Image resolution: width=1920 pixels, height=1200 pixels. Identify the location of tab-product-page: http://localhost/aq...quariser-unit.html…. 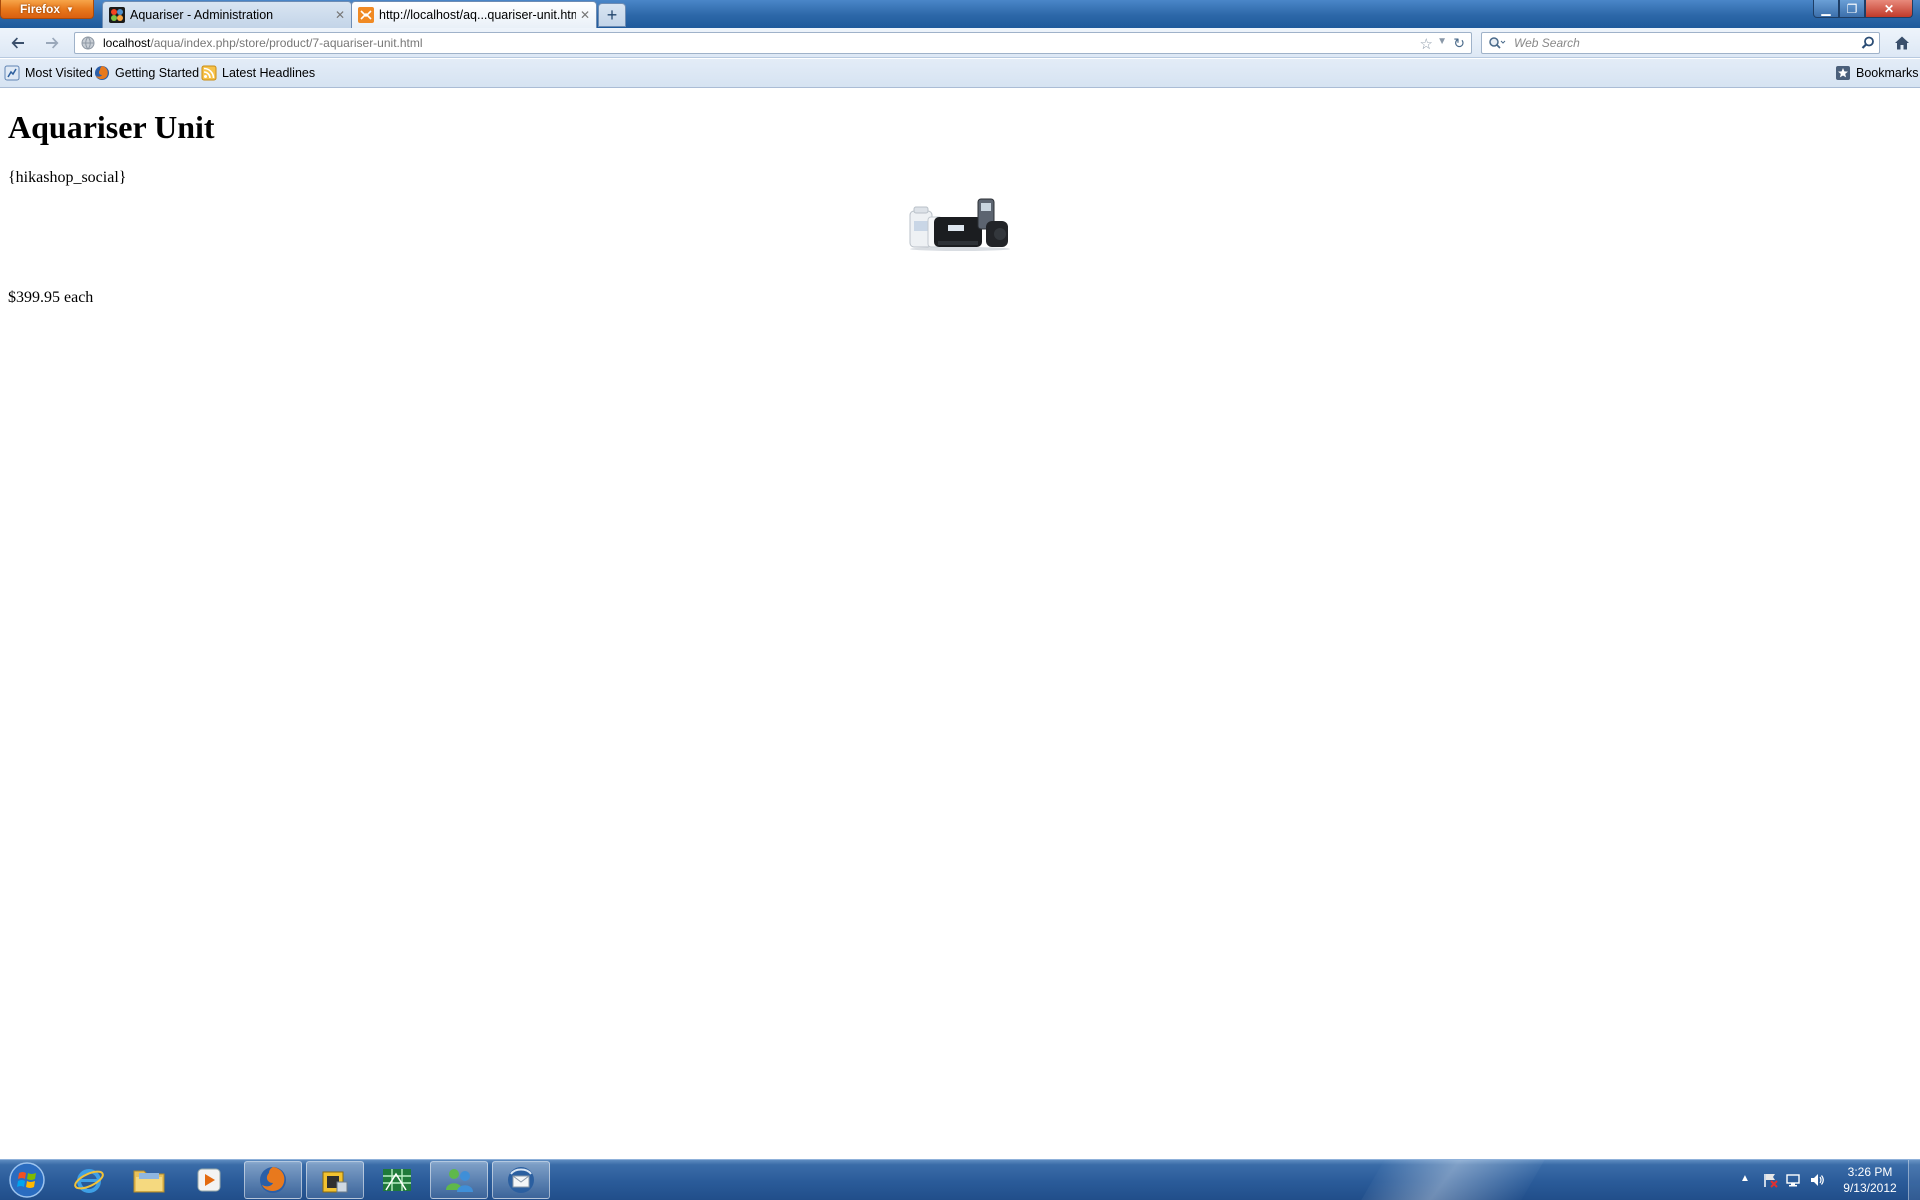
(474, 14).